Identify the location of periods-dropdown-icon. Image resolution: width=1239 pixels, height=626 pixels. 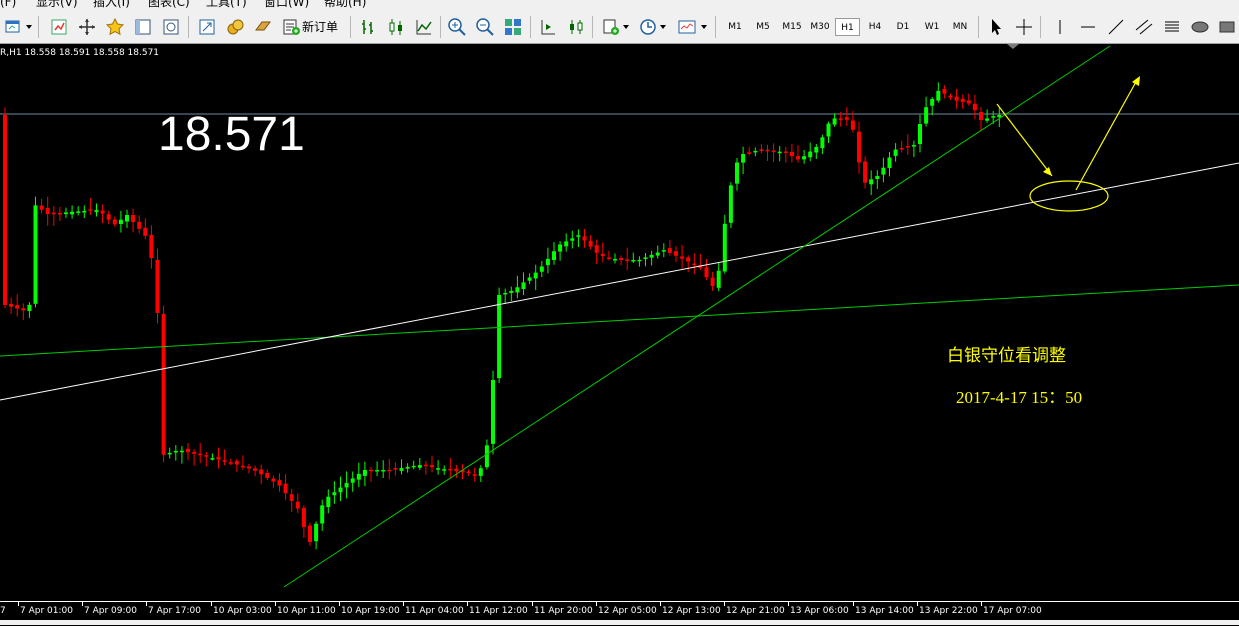
(663, 27).